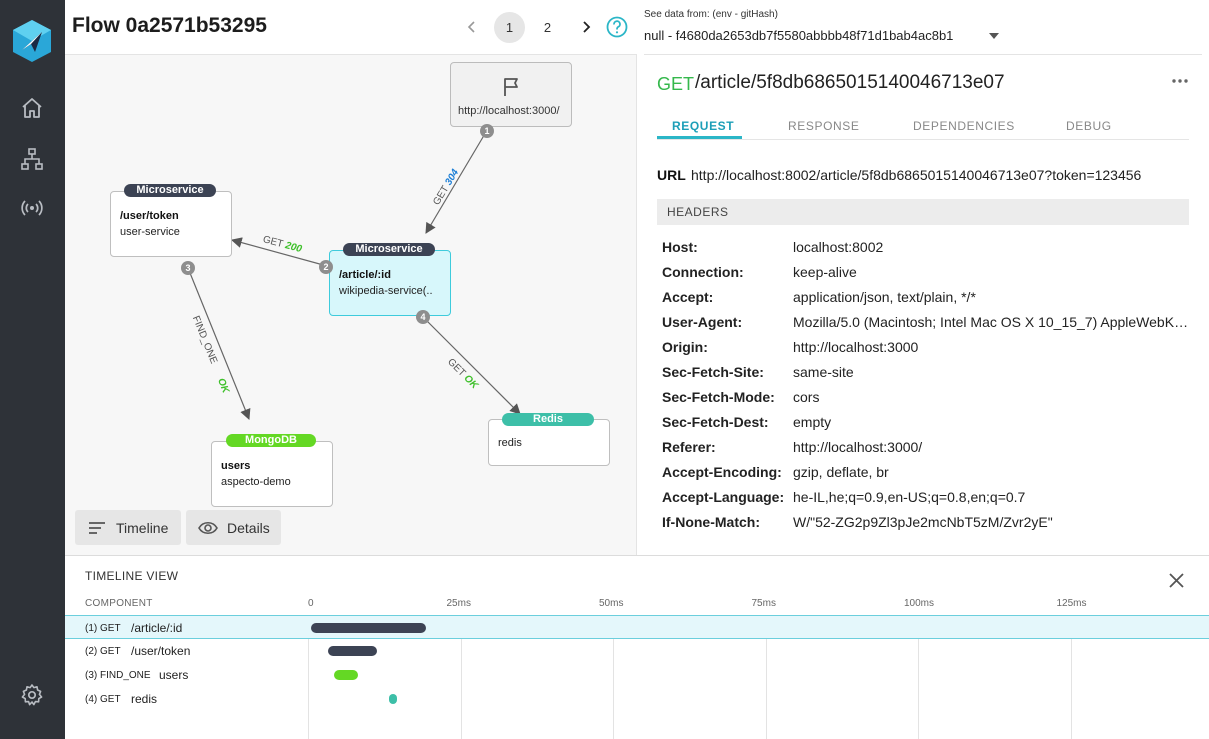  What do you see at coordinates (617, 27) in the screenshot?
I see `help-icon` at bounding box center [617, 27].